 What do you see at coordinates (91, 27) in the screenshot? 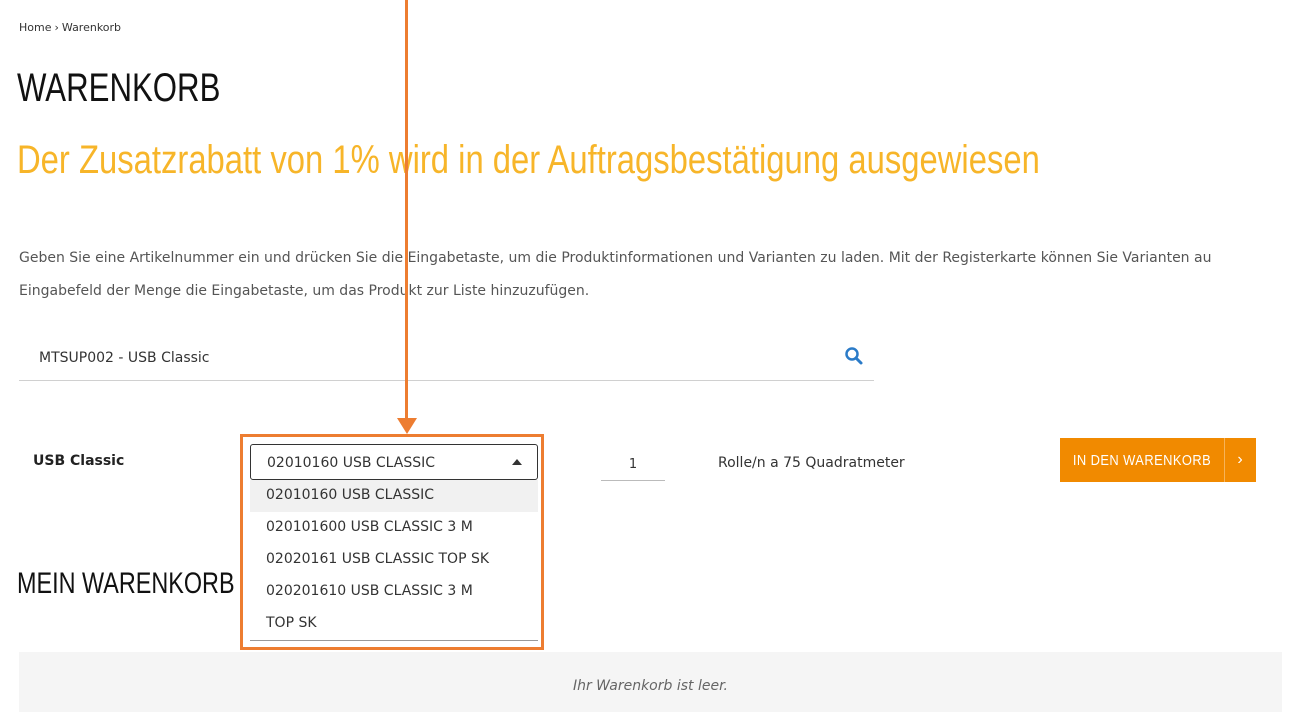
I see `breadcrumb-current: Warenkorb` at bounding box center [91, 27].